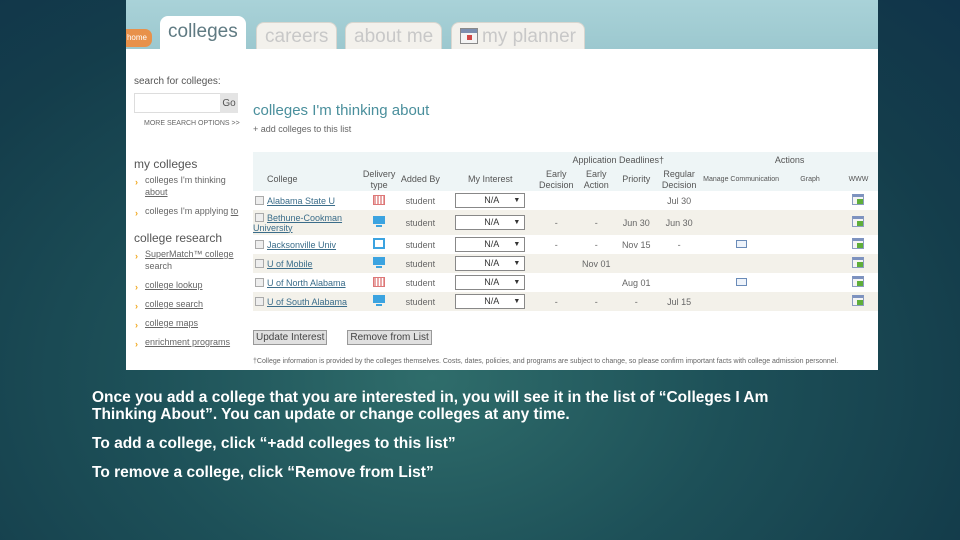  What do you see at coordinates (679, 222) in the screenshot?
I see `regular-decision-cell: Jun 30` at bounding box center [679, 222].